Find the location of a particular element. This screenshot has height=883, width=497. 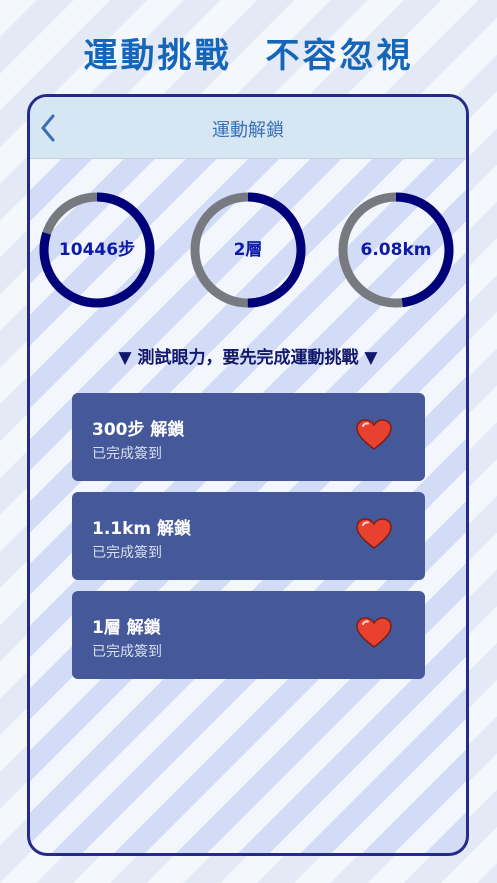

distance-ring: 6.08km is located at coordinates (396, 250).